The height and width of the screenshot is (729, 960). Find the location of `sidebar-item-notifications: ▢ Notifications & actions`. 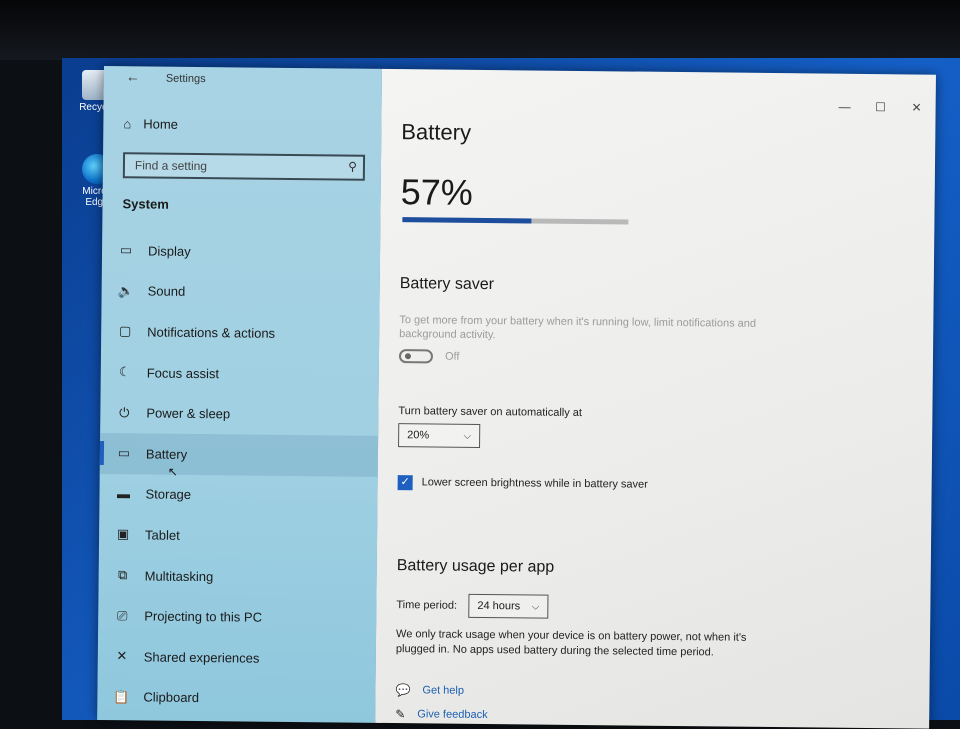

sidebar-item-notifications: ▢ Notifications & actions is located at coordinates (240, 333).